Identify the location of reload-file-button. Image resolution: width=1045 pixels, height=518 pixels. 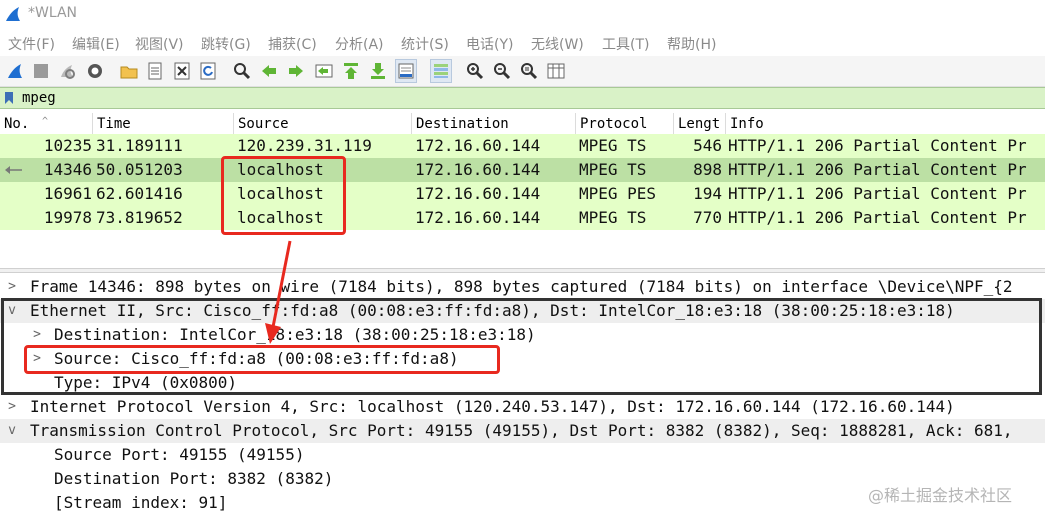
(208, 71).